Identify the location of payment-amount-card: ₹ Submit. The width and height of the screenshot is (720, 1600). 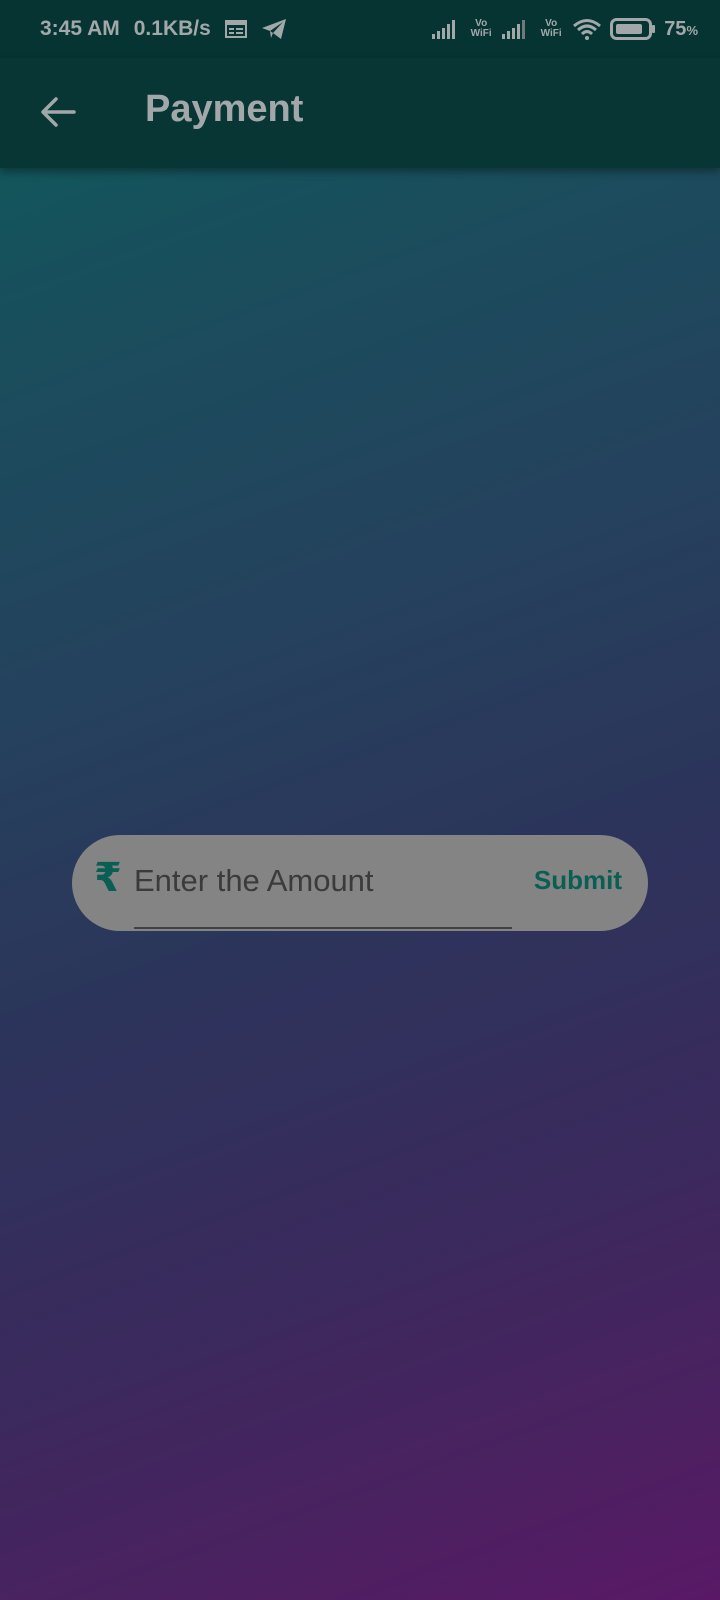
(360, 883).